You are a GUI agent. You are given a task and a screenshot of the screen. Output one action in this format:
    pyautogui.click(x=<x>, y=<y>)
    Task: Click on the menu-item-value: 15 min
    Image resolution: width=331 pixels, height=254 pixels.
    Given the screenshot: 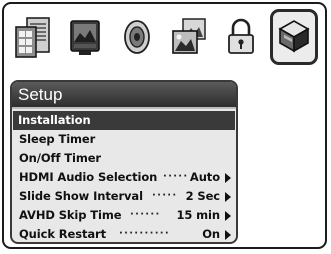 What is the action you would take?
    pyautogui.click(x=198, y=215)
    